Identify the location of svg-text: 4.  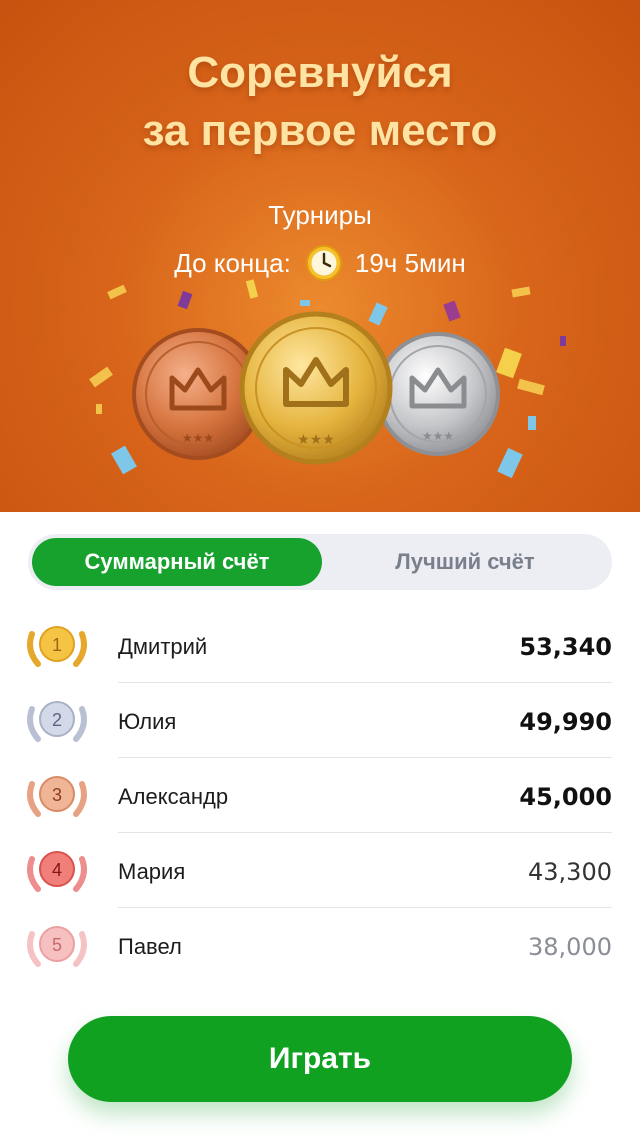
(57, 870).